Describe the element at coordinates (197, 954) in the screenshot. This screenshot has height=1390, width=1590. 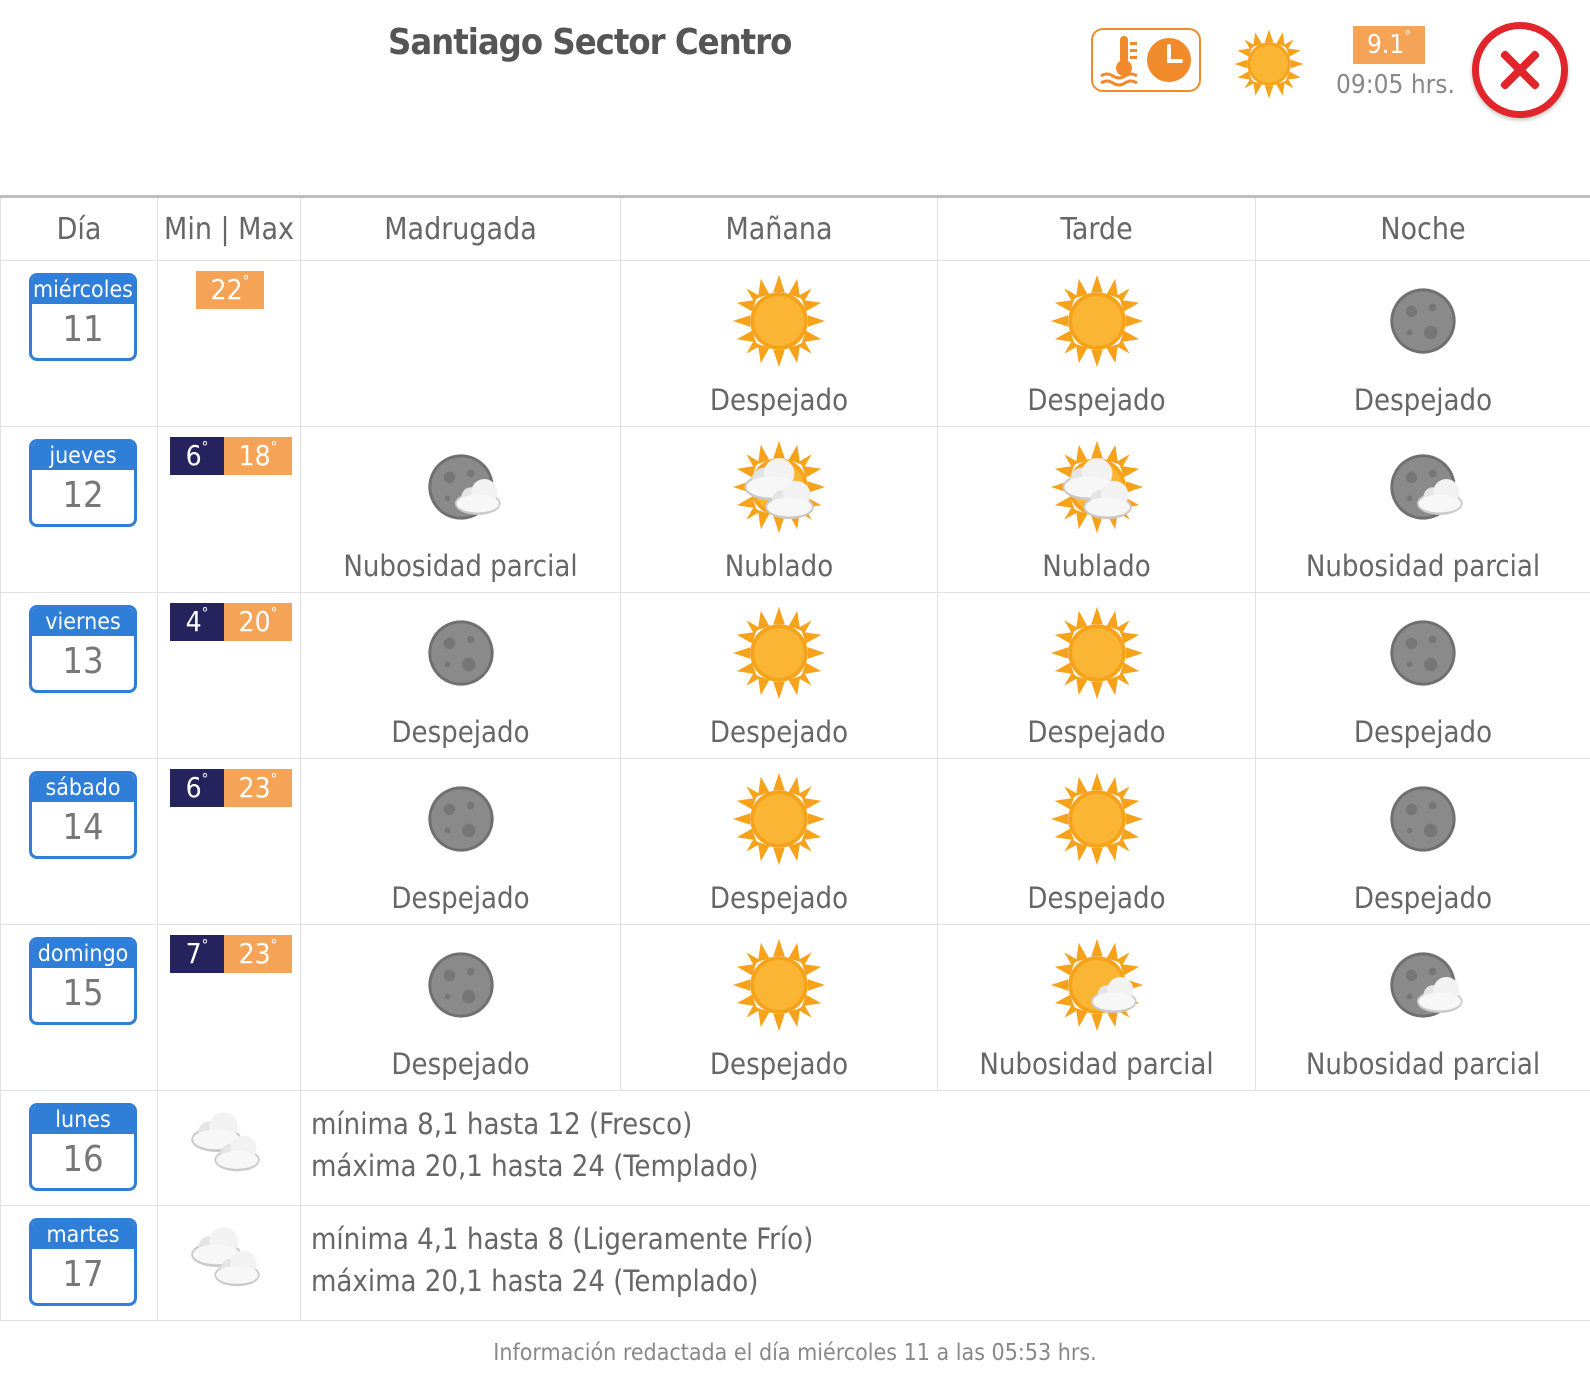
I see `min-temp-badge: 7°` at that location.